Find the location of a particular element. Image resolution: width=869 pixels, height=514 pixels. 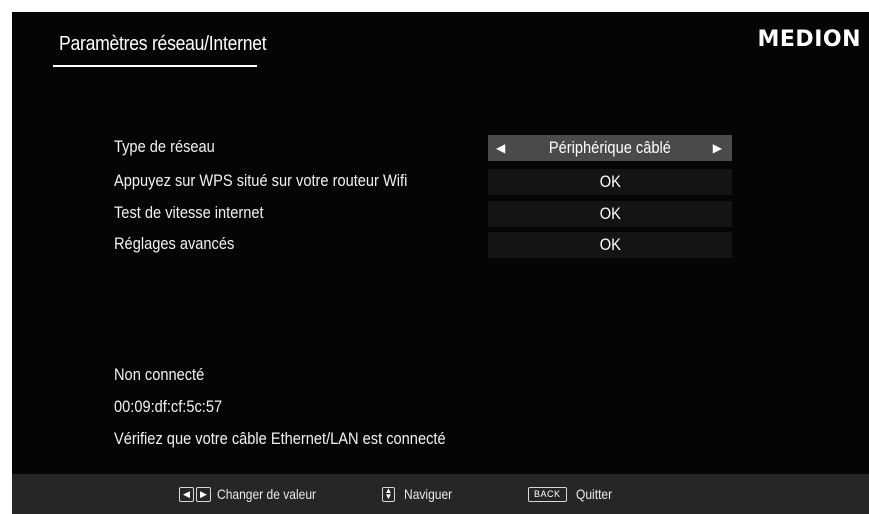

advanced-settings-ok-label: OK is located at coordinates (610, 244).